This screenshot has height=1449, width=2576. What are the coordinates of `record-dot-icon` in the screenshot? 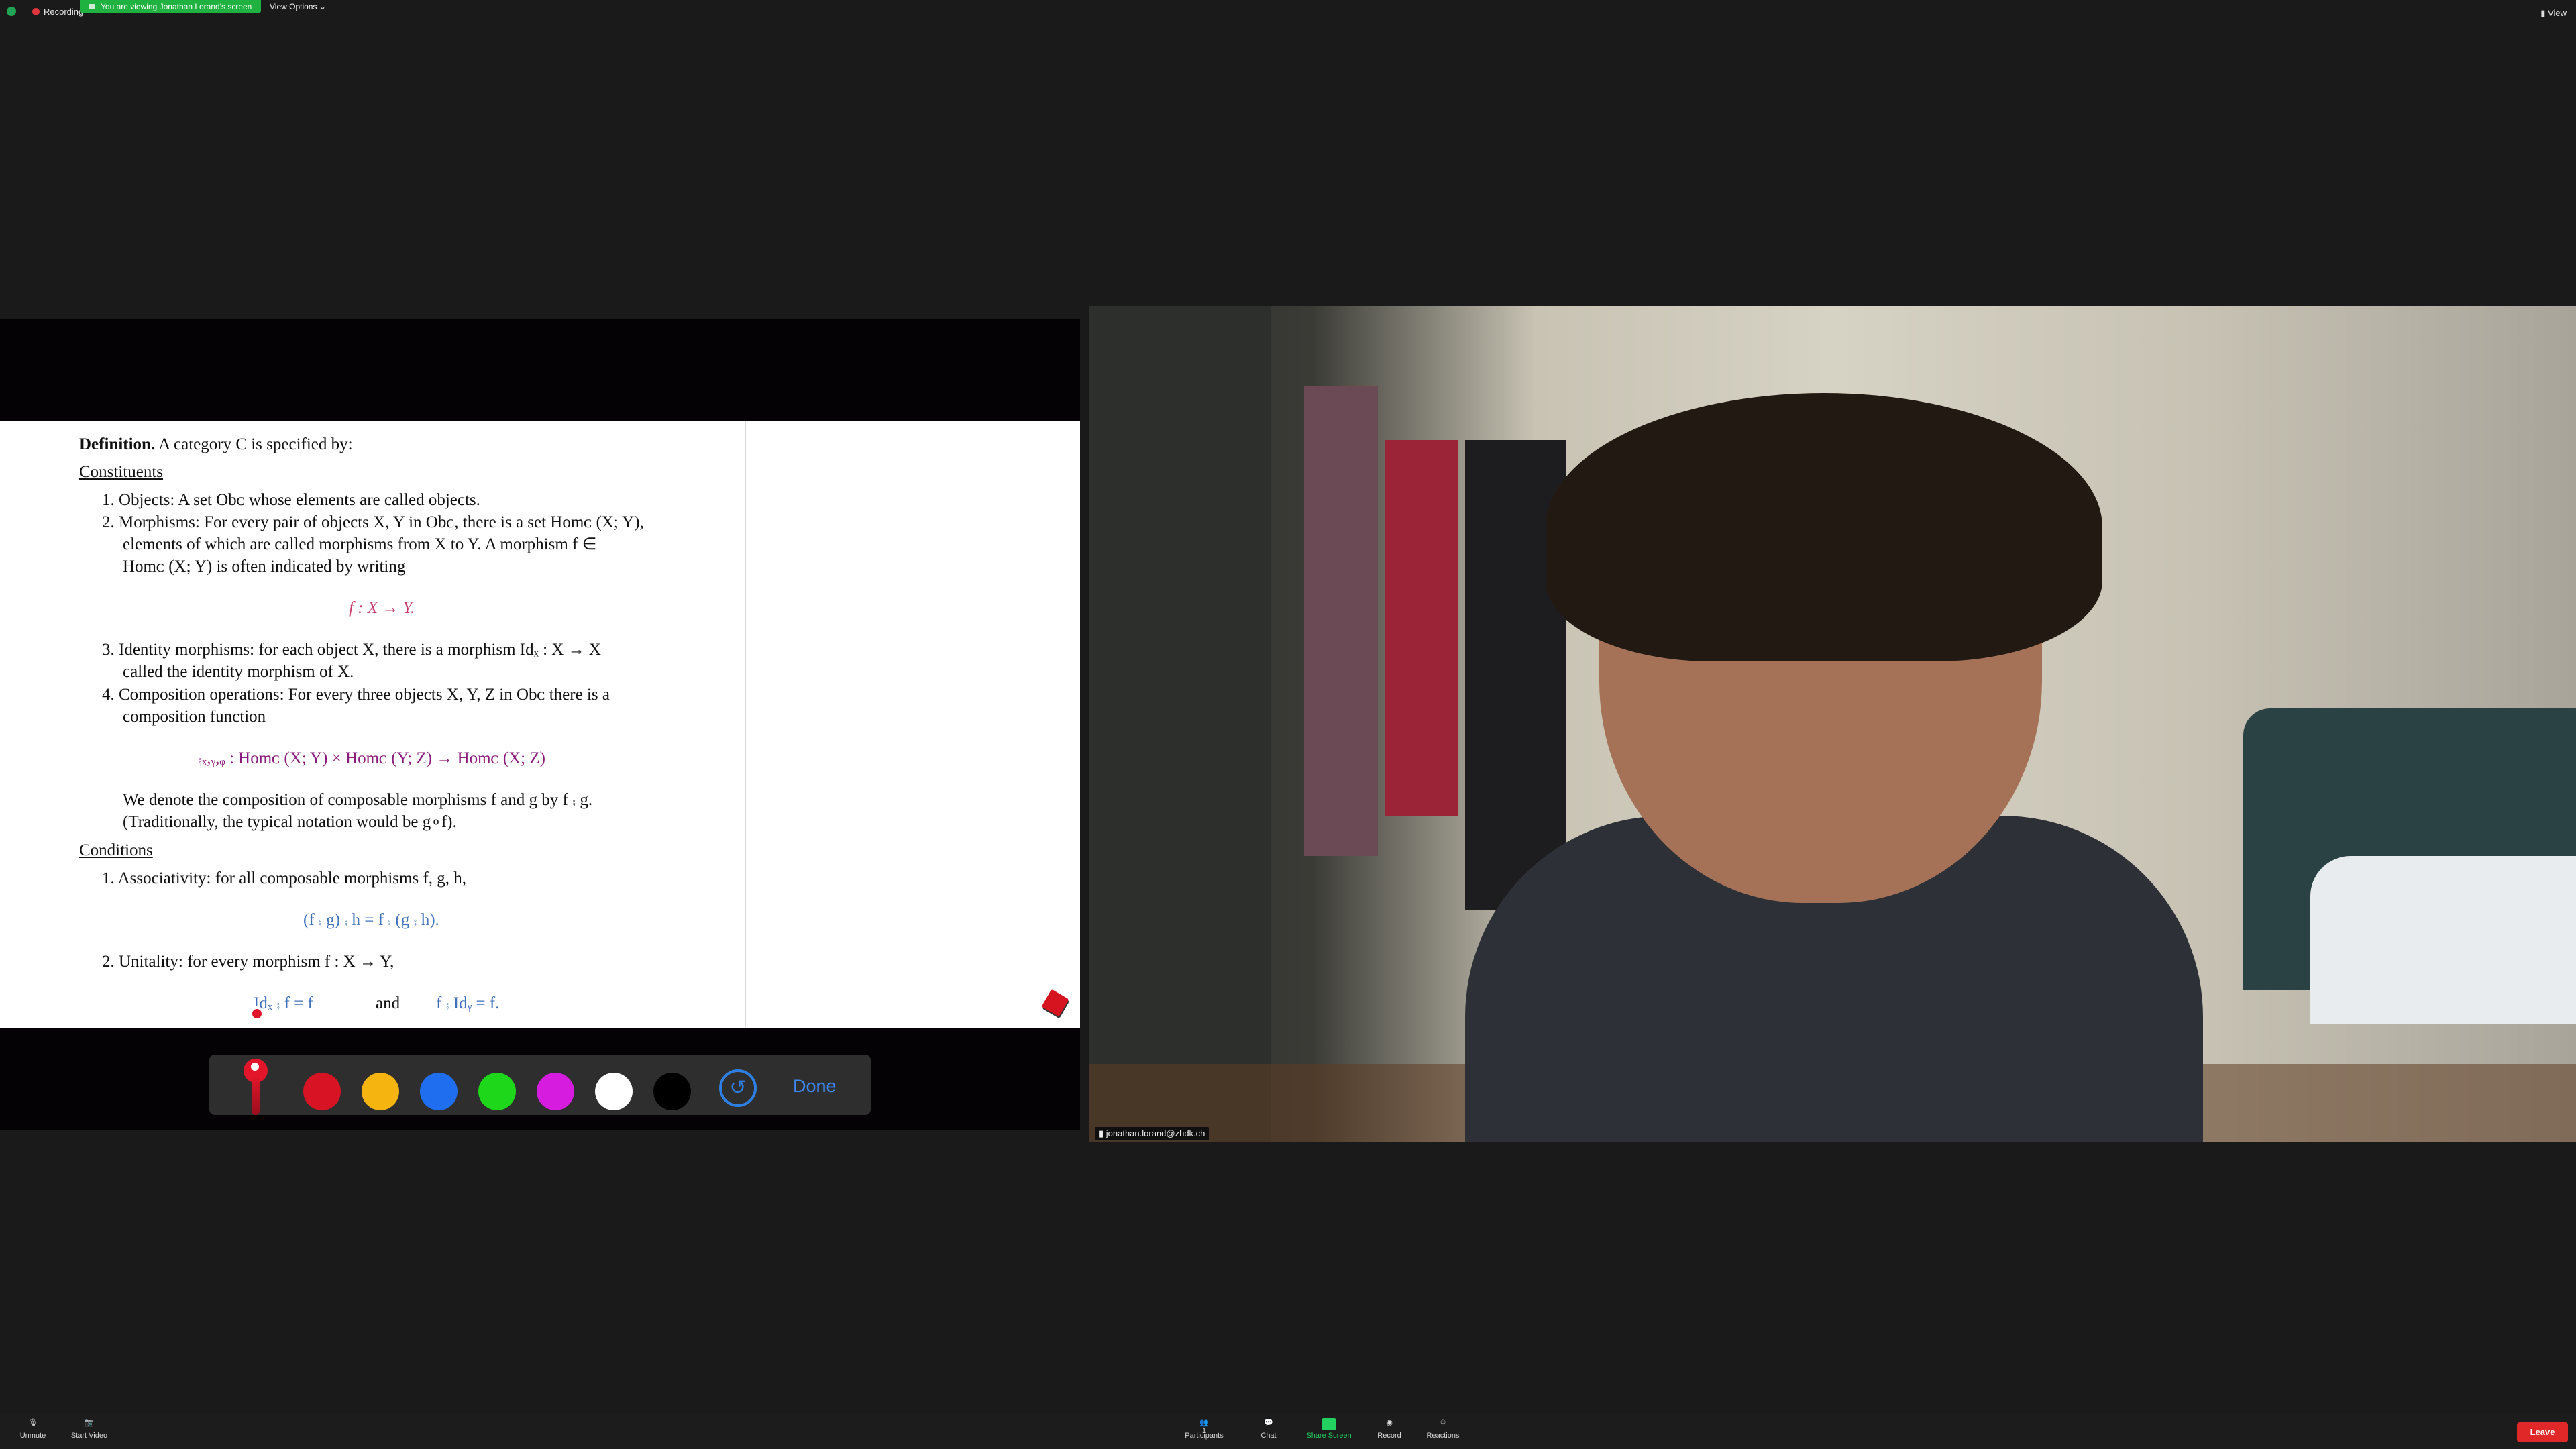 It's located at (36, 11).